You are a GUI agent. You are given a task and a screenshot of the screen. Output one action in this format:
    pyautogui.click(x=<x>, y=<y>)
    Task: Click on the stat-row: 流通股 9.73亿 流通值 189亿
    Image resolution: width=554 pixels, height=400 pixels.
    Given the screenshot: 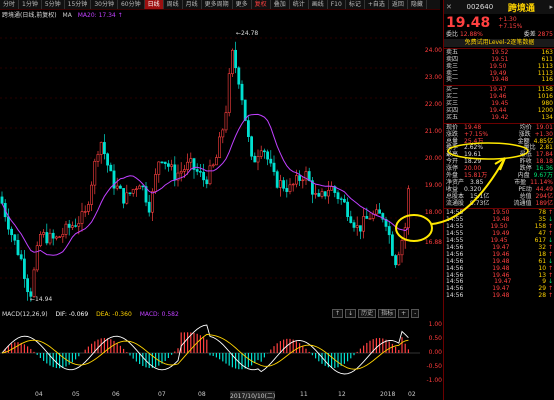 What is the action you would take?
    pyautogui.click(x=499, y=203)
    